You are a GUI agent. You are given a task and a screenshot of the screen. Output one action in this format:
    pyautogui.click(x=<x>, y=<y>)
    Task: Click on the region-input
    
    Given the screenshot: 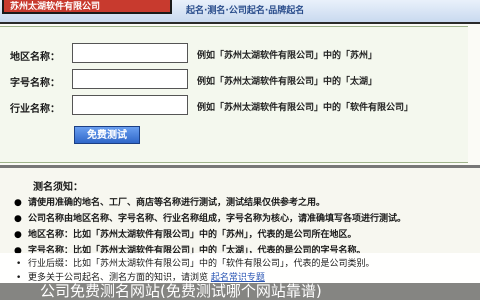 What is the action you would take?
    pyautogui.click(x=130, y=53)
    